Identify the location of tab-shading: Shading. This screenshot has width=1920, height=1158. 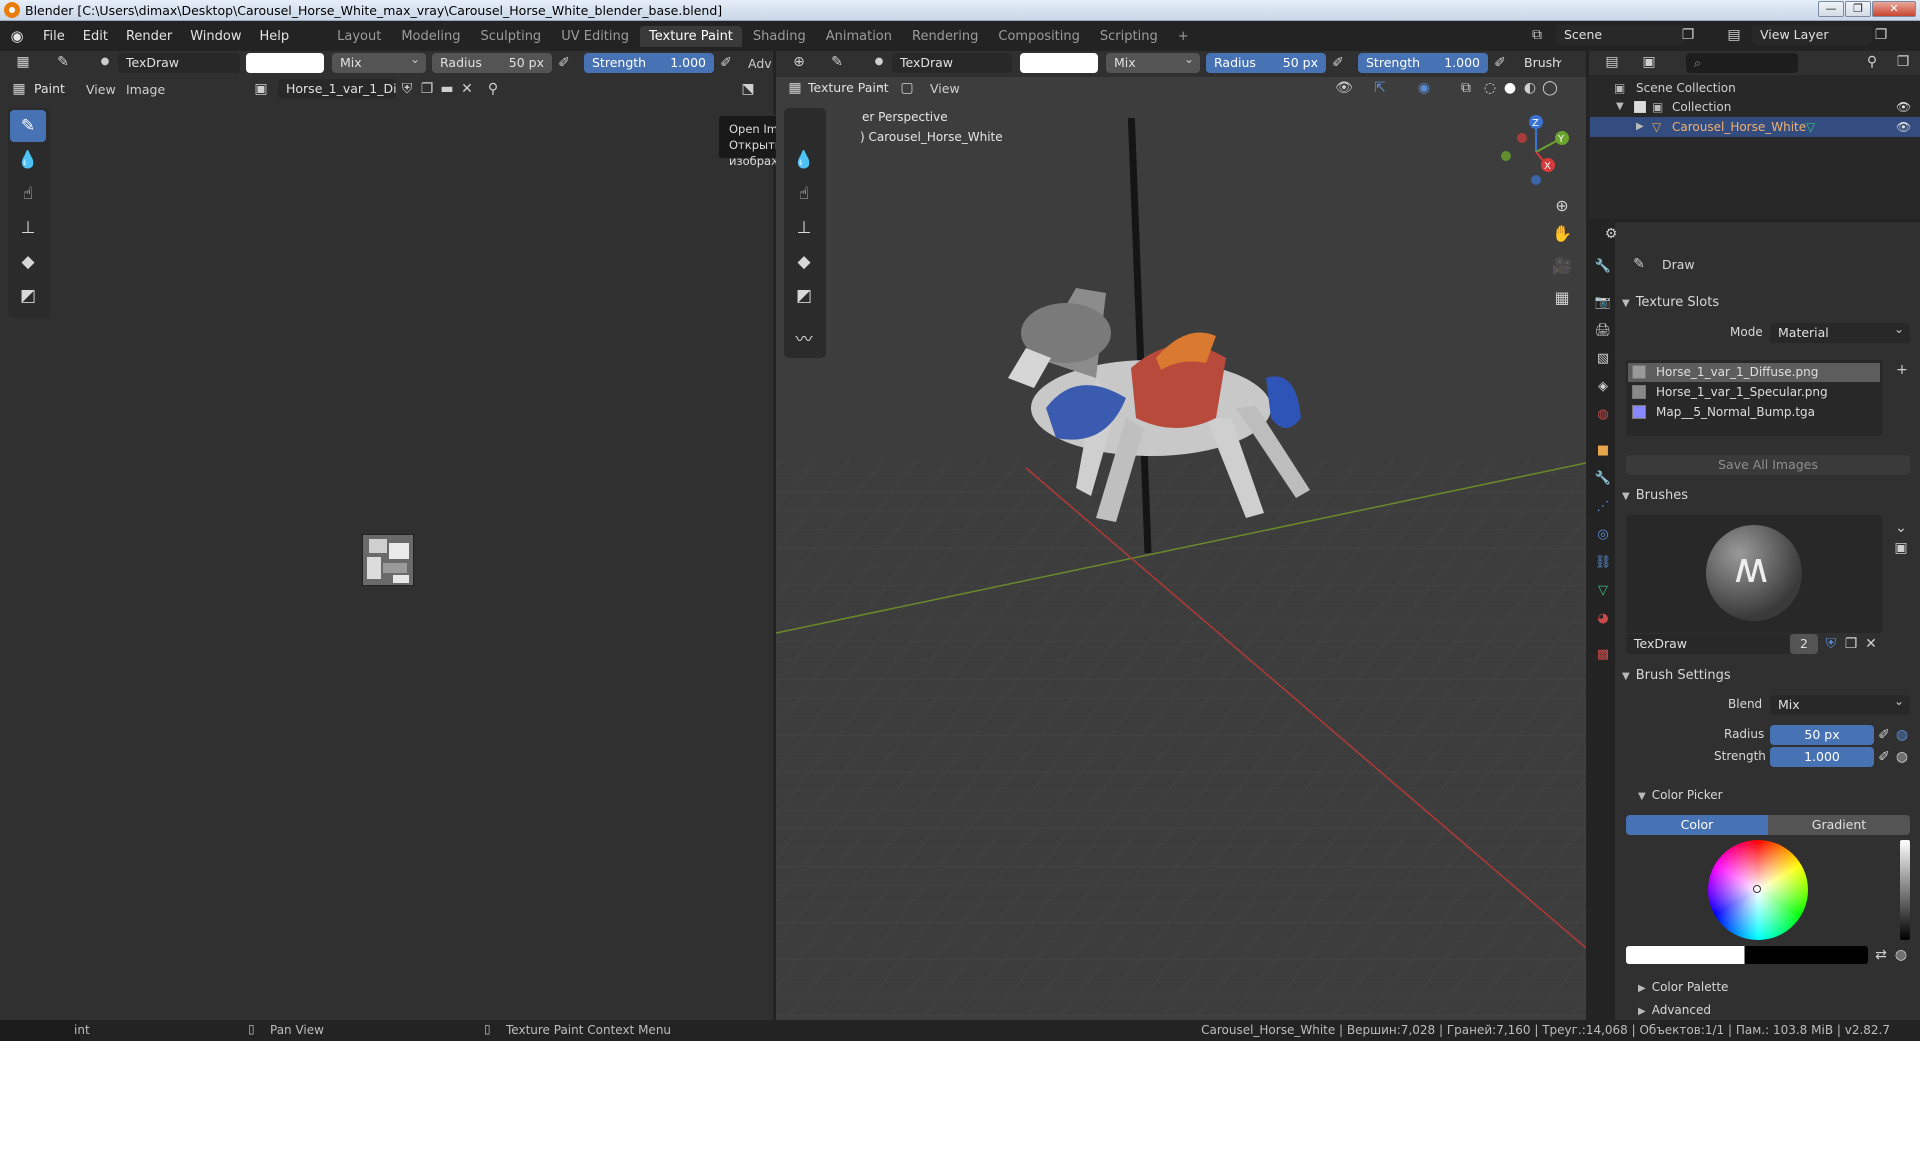
(779, 36).